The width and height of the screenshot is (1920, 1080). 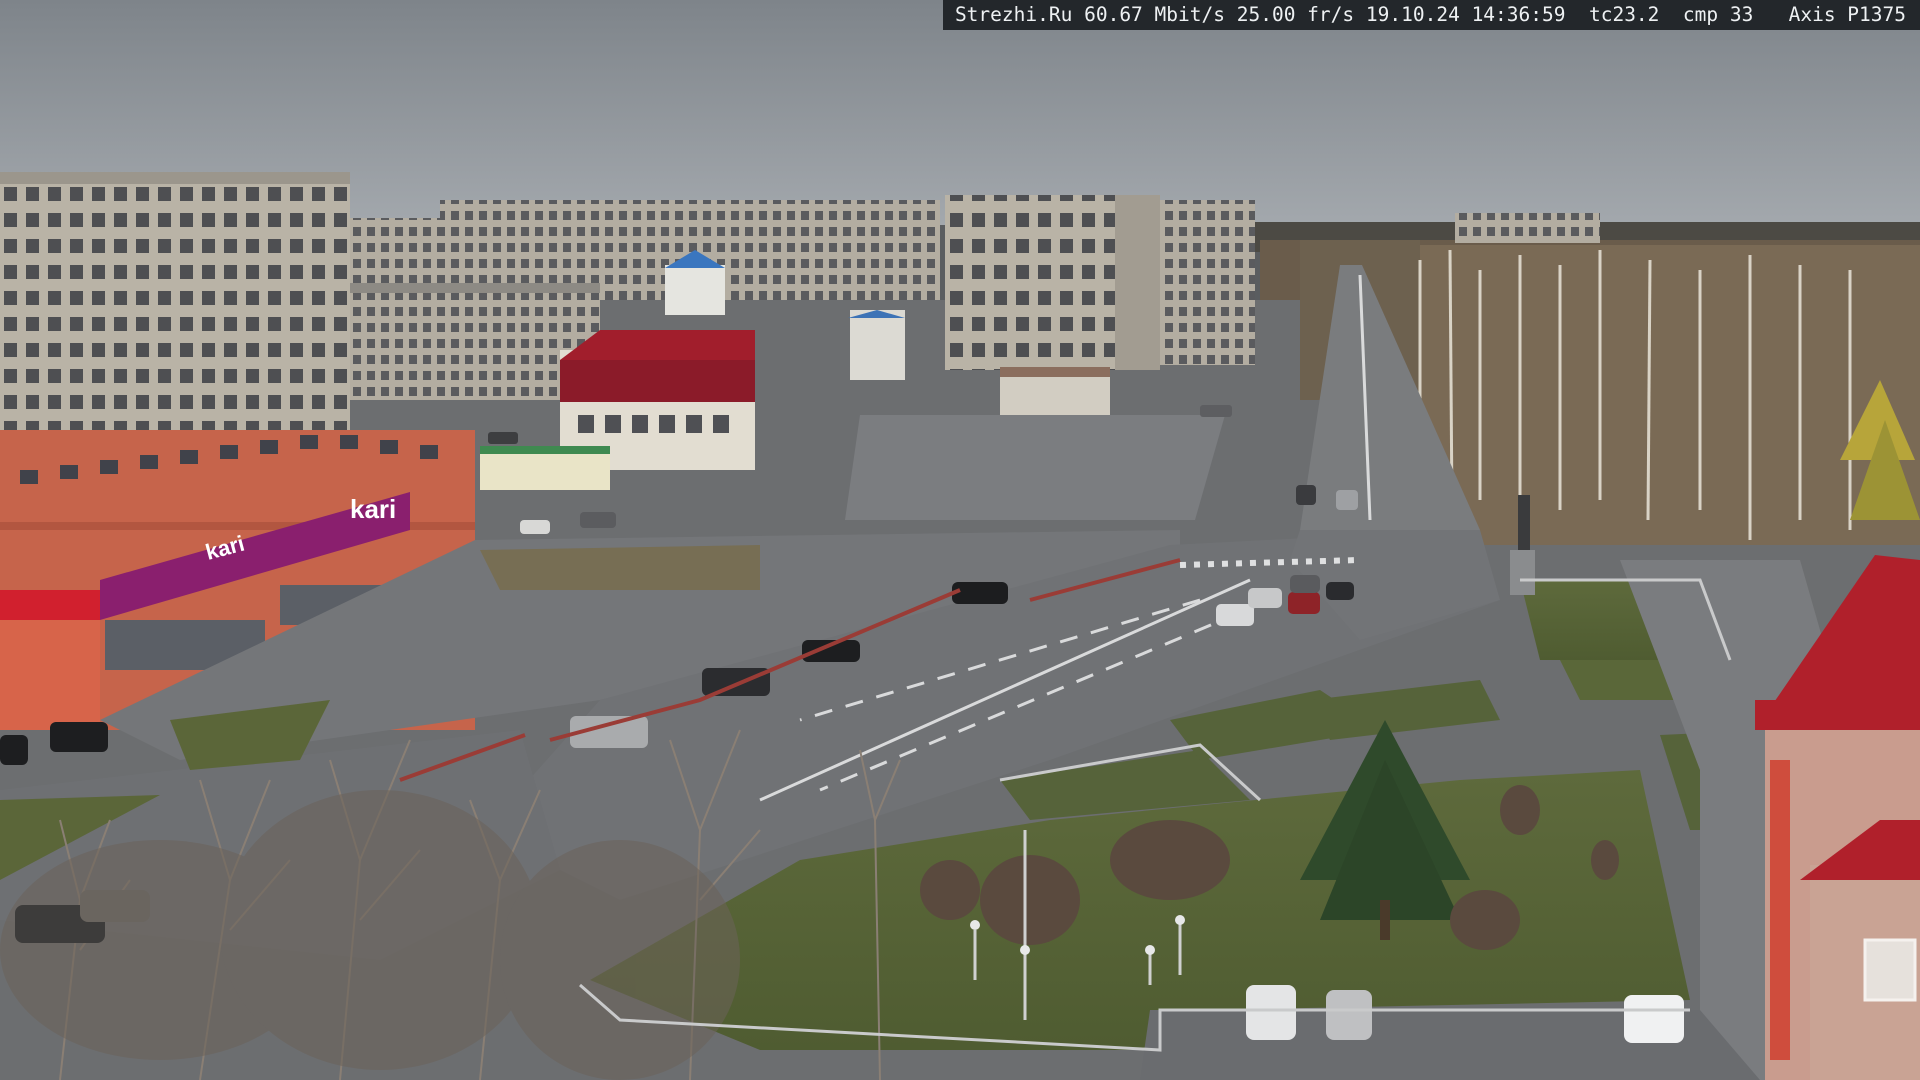 I want to click on square-parking, so click(x=1035, y=467).